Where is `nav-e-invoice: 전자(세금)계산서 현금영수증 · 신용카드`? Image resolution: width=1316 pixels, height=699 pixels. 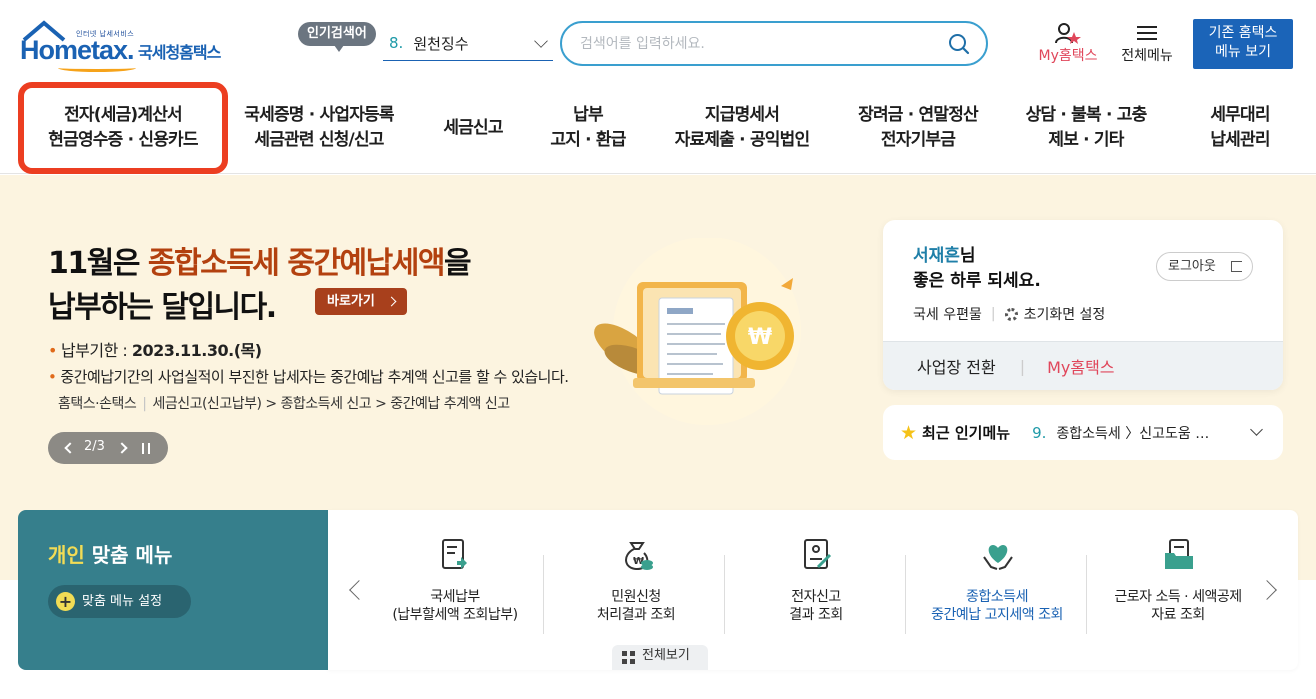 nav-e-invoice: 전자(세금)계산서 현금영수증 · 신용카드 is located at coordinates (123, 128).